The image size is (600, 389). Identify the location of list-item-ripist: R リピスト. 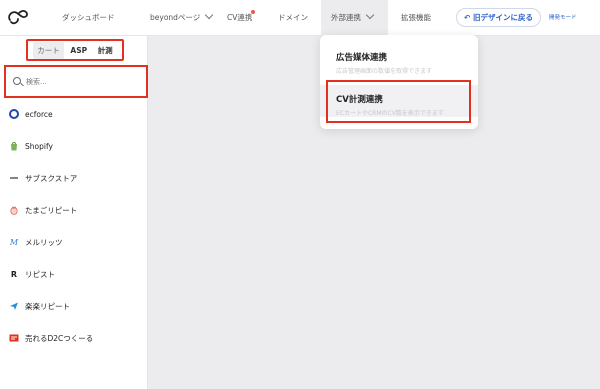
(74, 274).